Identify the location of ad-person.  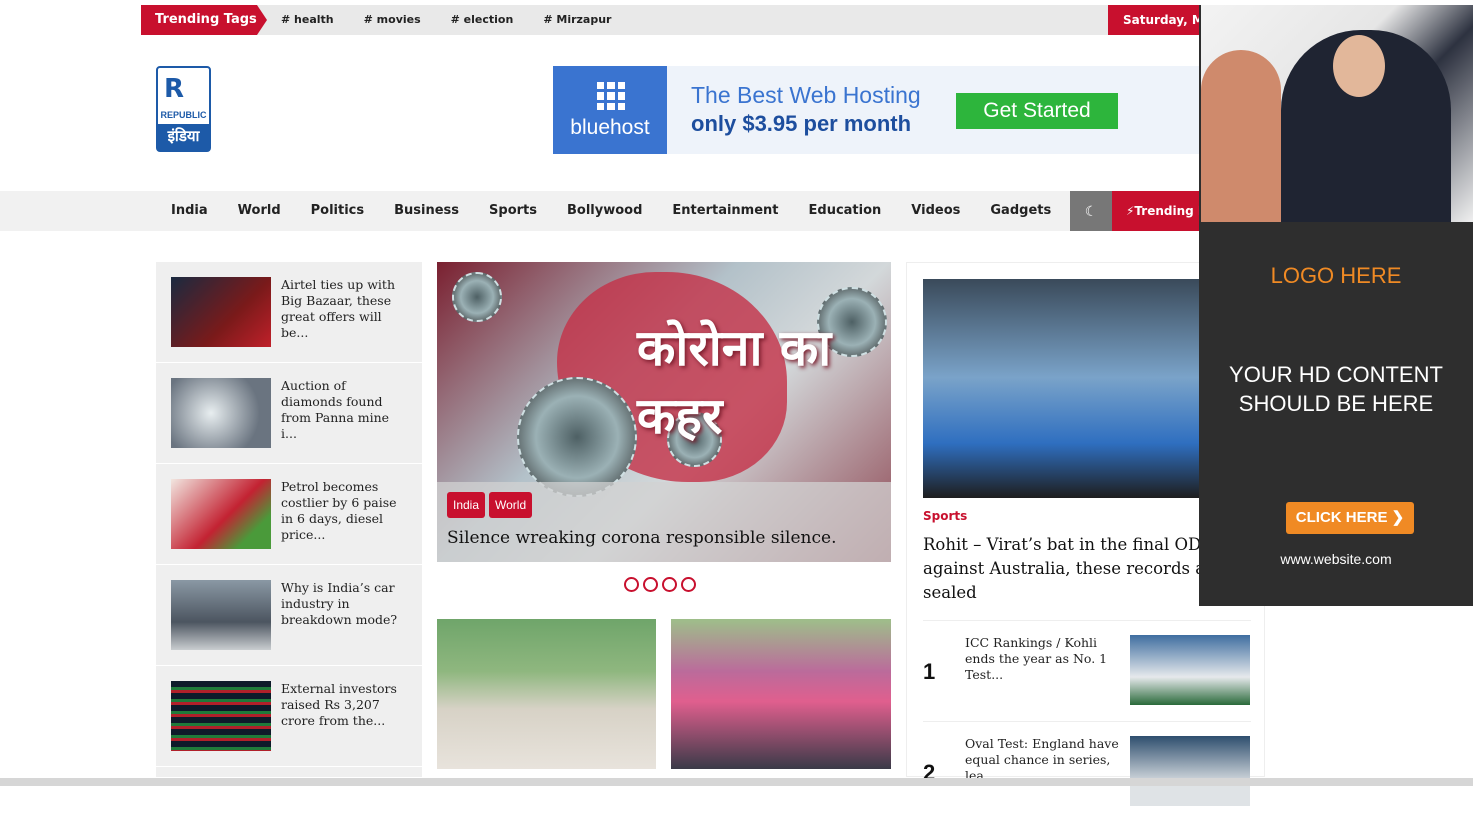
(1241, 136).